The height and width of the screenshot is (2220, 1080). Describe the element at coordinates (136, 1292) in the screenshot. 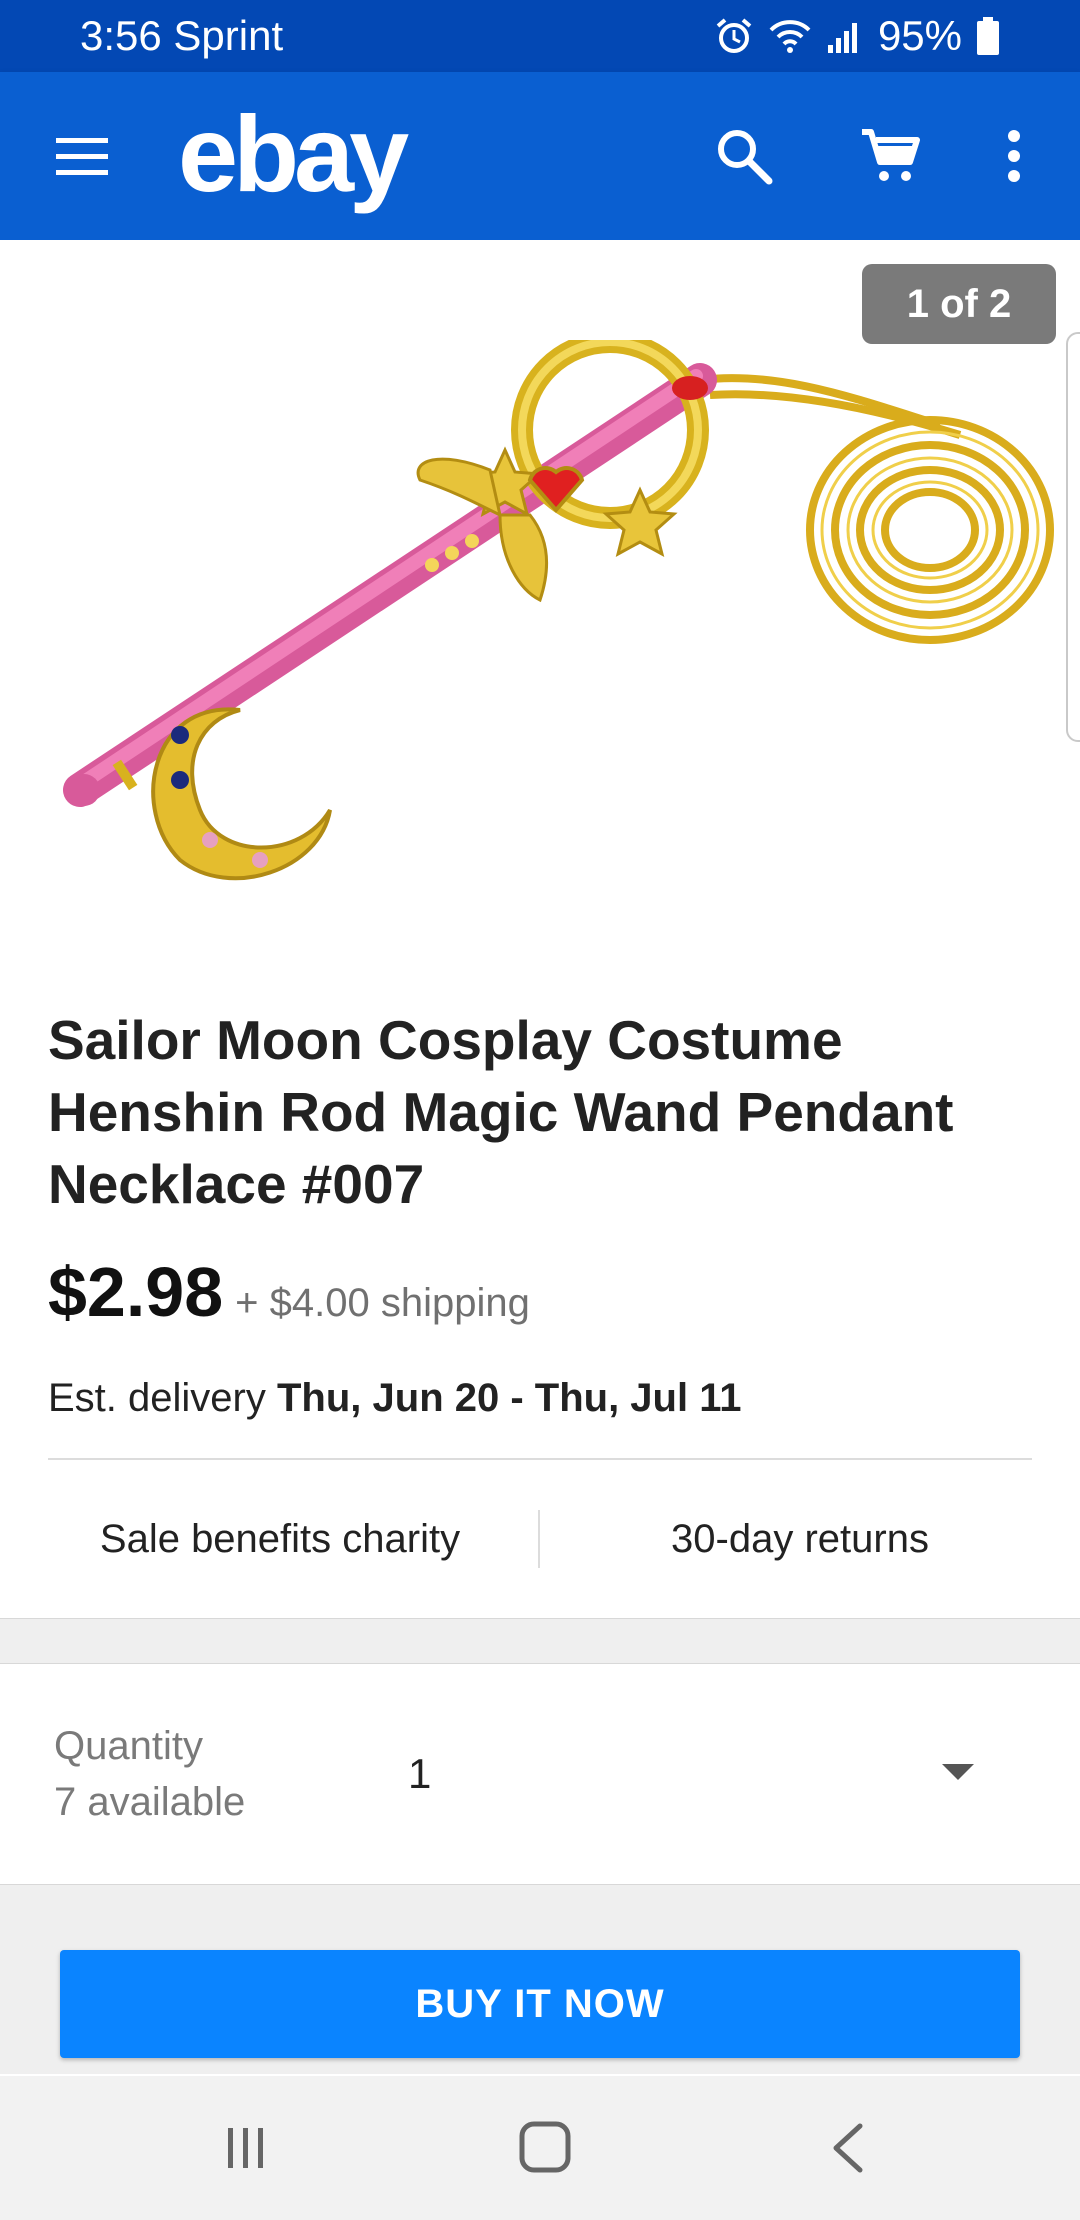

I see `price: $2.98` at that location.